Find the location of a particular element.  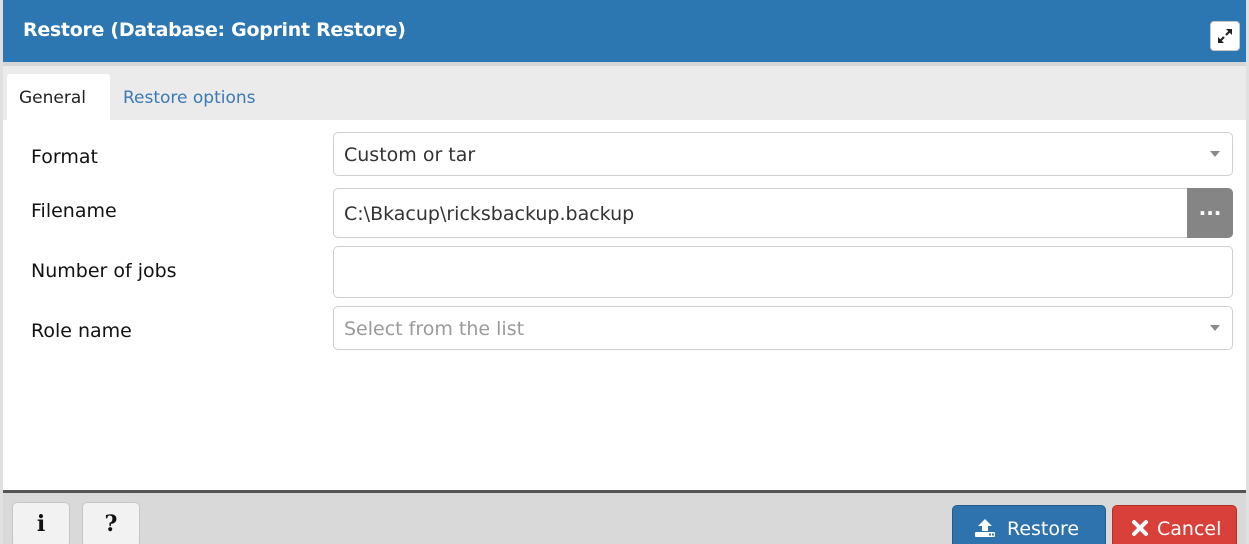

role-placeholder: Select from the list is located at coordinates (434, 329).